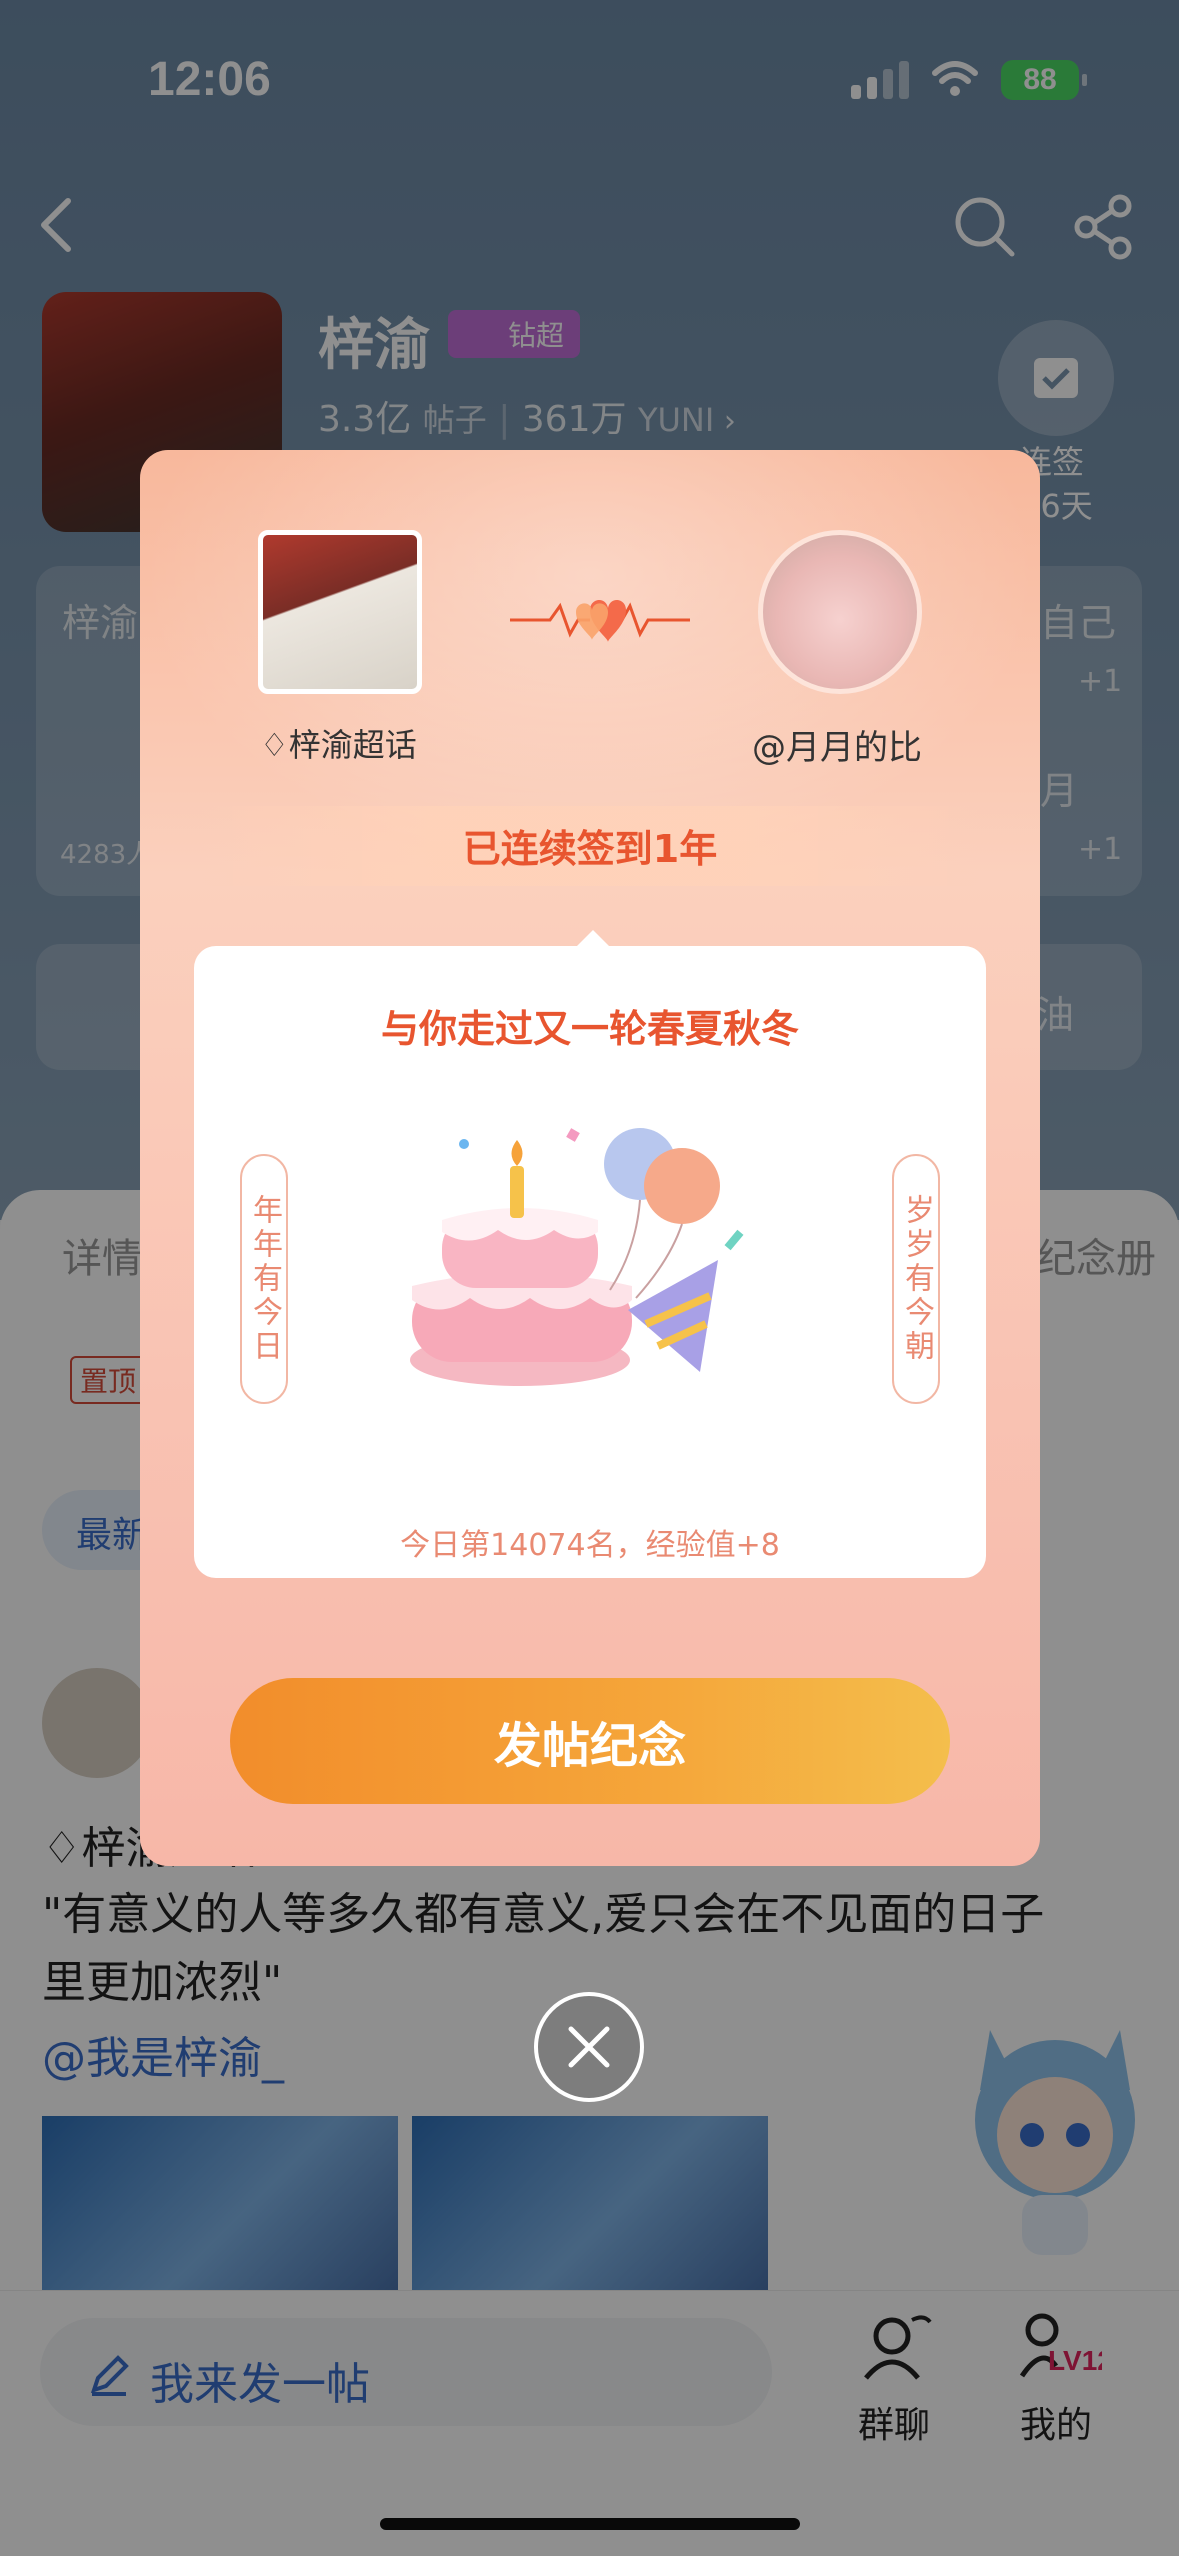 The width and height of the screenshot is (1179, 2556). Describe the element at coordinates (837, 748) in the screenshot. I see `user-label: @月月的比` at that location.